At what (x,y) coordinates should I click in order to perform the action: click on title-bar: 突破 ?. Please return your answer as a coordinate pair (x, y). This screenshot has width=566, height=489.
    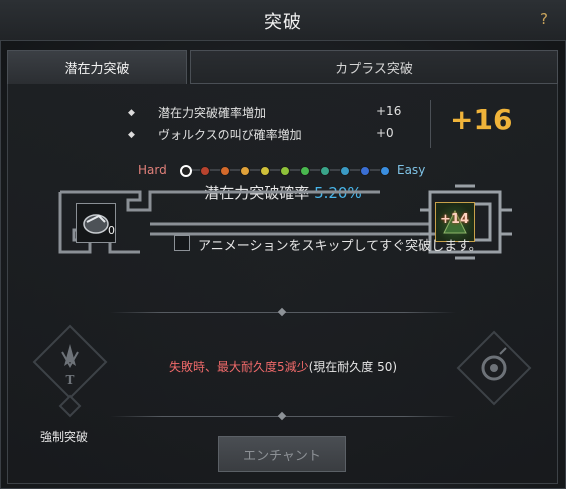
    Looking at the image, I should click on (283, 20).